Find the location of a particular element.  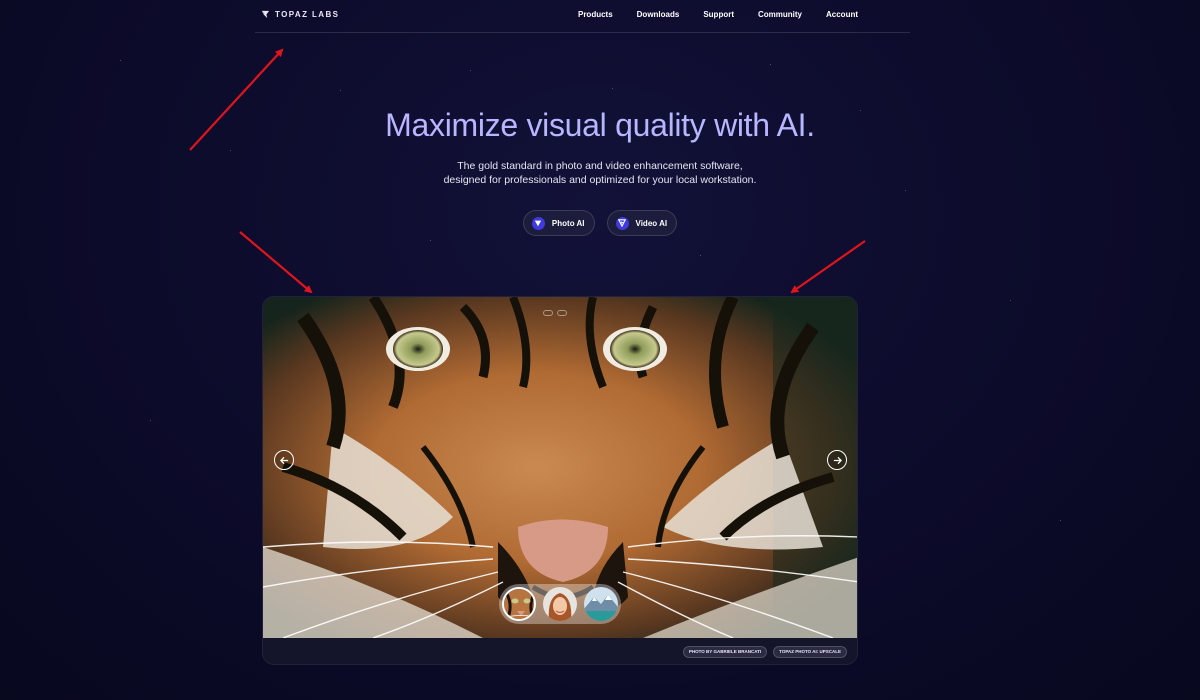

nav-downloads: Downloads is located at coordinates (658, 14).